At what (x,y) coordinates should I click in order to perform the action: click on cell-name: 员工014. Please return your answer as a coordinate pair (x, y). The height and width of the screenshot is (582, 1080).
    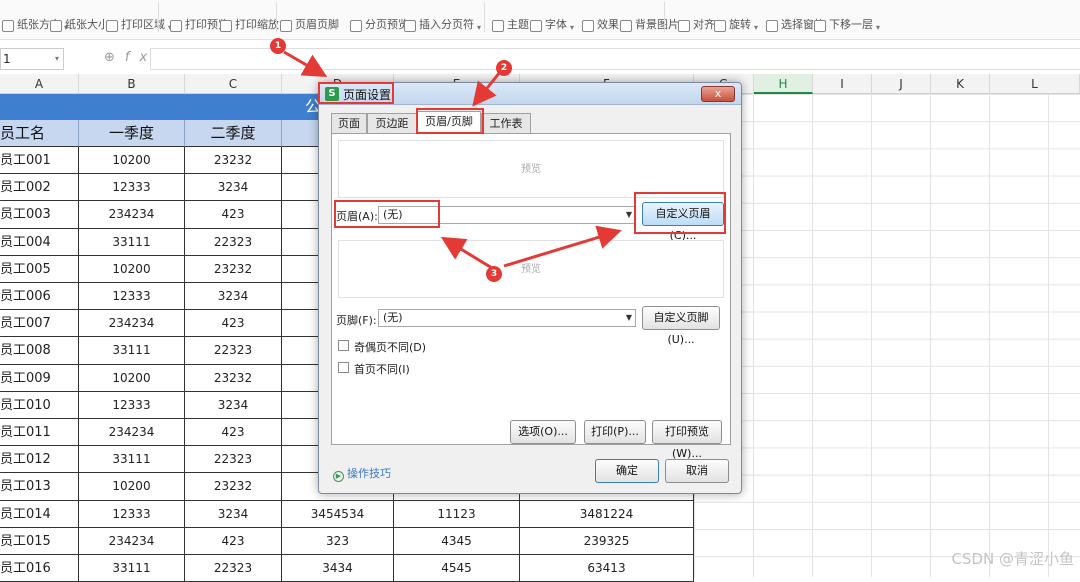
    Looking at the image, I should click on (39, 513).